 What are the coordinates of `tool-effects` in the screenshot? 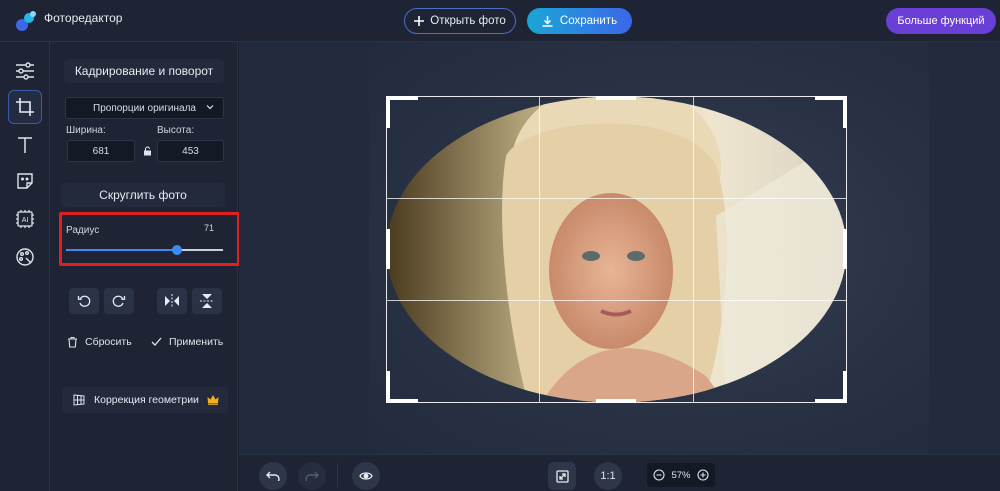 It's located at (25, 257).